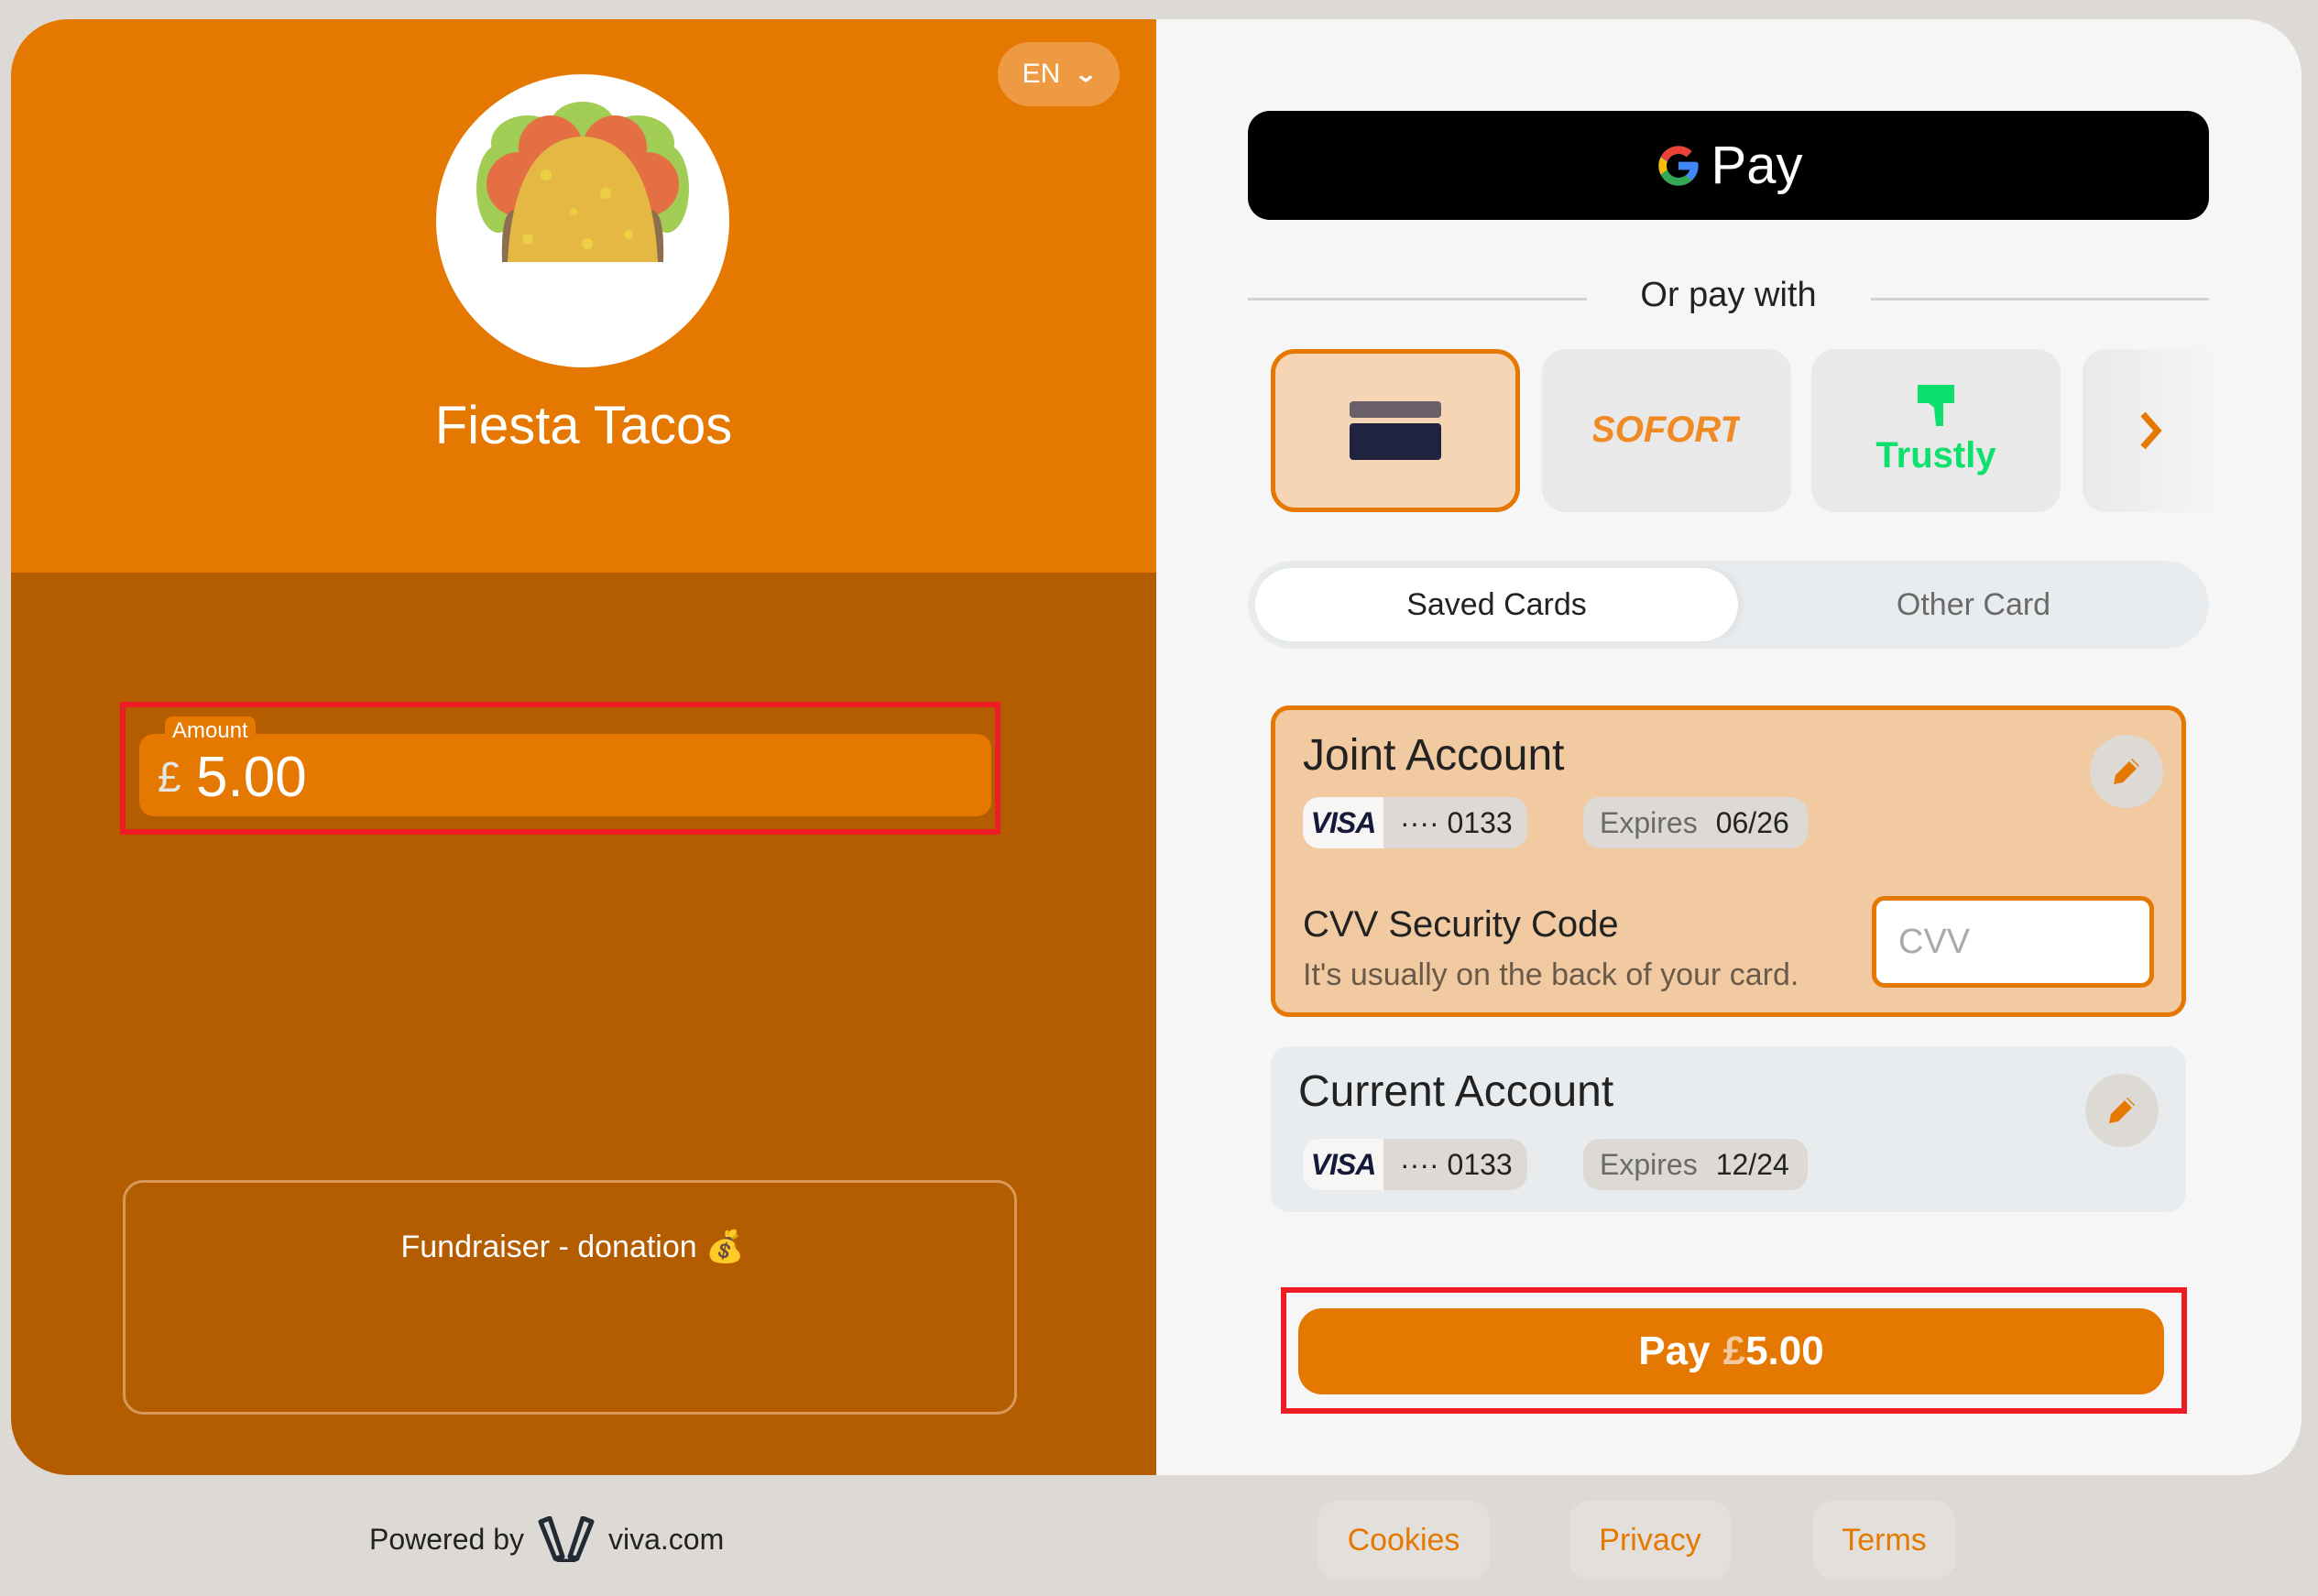 This screenshot has height=1596, width=2318. I want to click on amount-input: £ 5.00, so click(565, 775).